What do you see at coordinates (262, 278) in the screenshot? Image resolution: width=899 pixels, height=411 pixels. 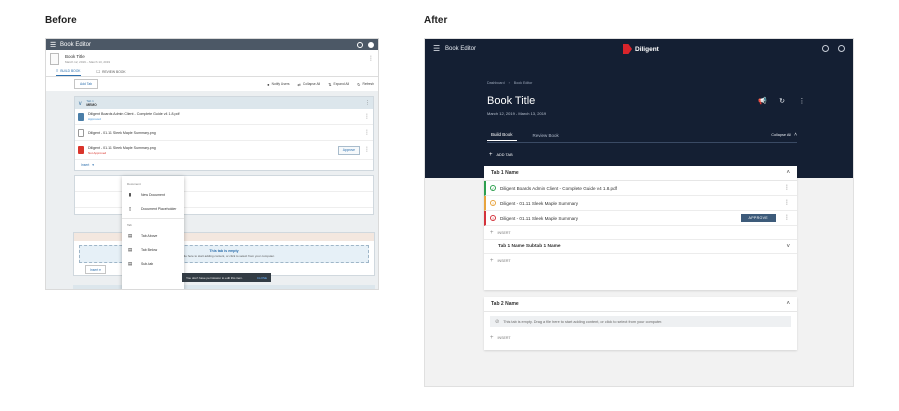 I see `toast-close-button: CLOSE` at bounding box center [262, 278].